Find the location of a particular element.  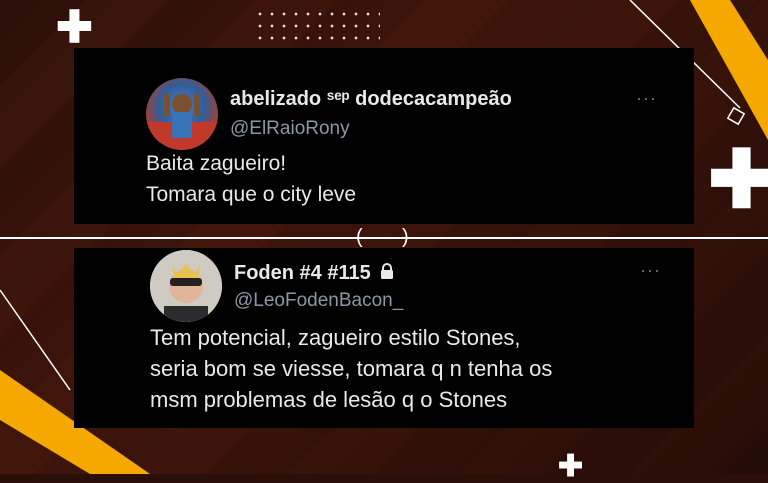

tweet-line: Tomara que o city leve is located at coordinates (251, 194).